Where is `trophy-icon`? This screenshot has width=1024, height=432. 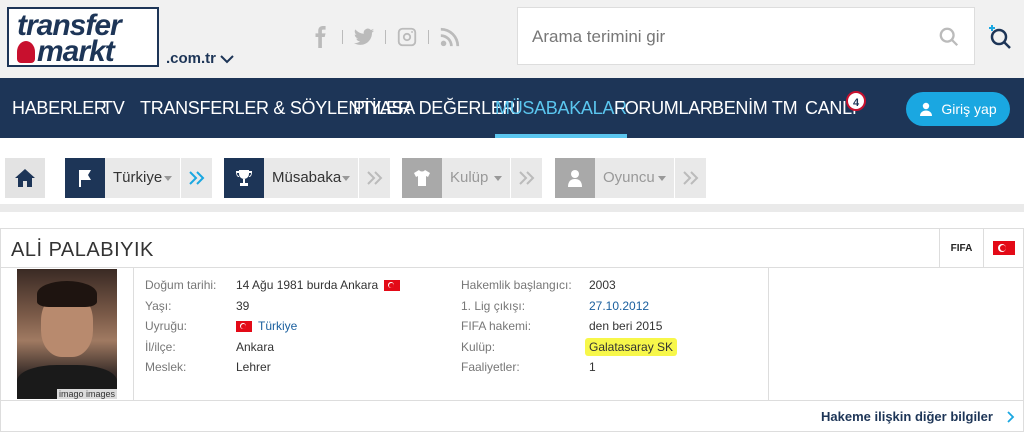
trophy-icon is located at coordinates (244, 178).